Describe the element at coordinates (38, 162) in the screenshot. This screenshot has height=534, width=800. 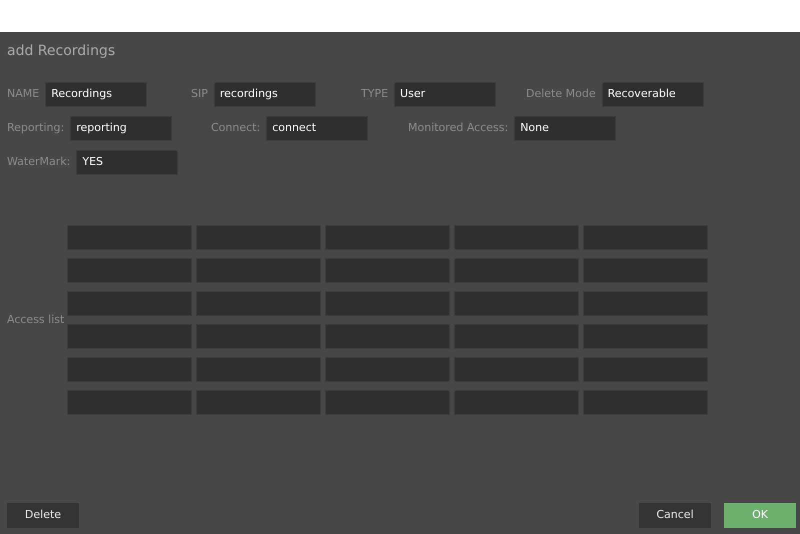
I see `field-label: WaterMark:` at that location.